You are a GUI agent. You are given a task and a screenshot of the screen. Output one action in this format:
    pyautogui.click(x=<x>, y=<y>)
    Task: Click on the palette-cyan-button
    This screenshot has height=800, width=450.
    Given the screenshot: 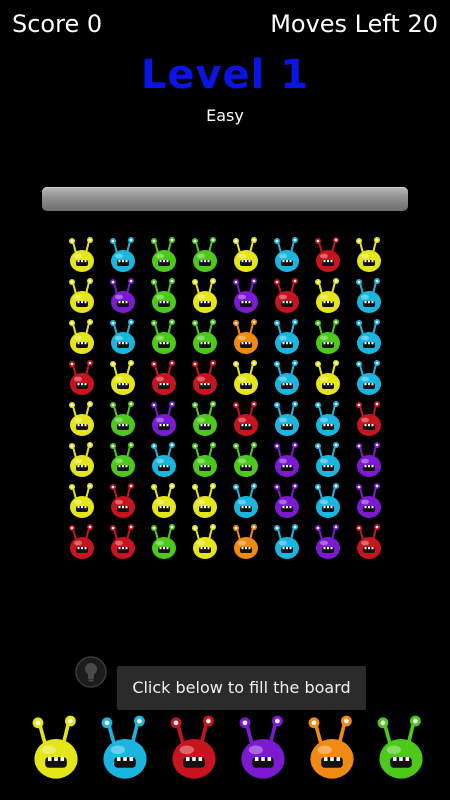 What is the action you would take?
    pyautogui.click(x=125, y=753)
    